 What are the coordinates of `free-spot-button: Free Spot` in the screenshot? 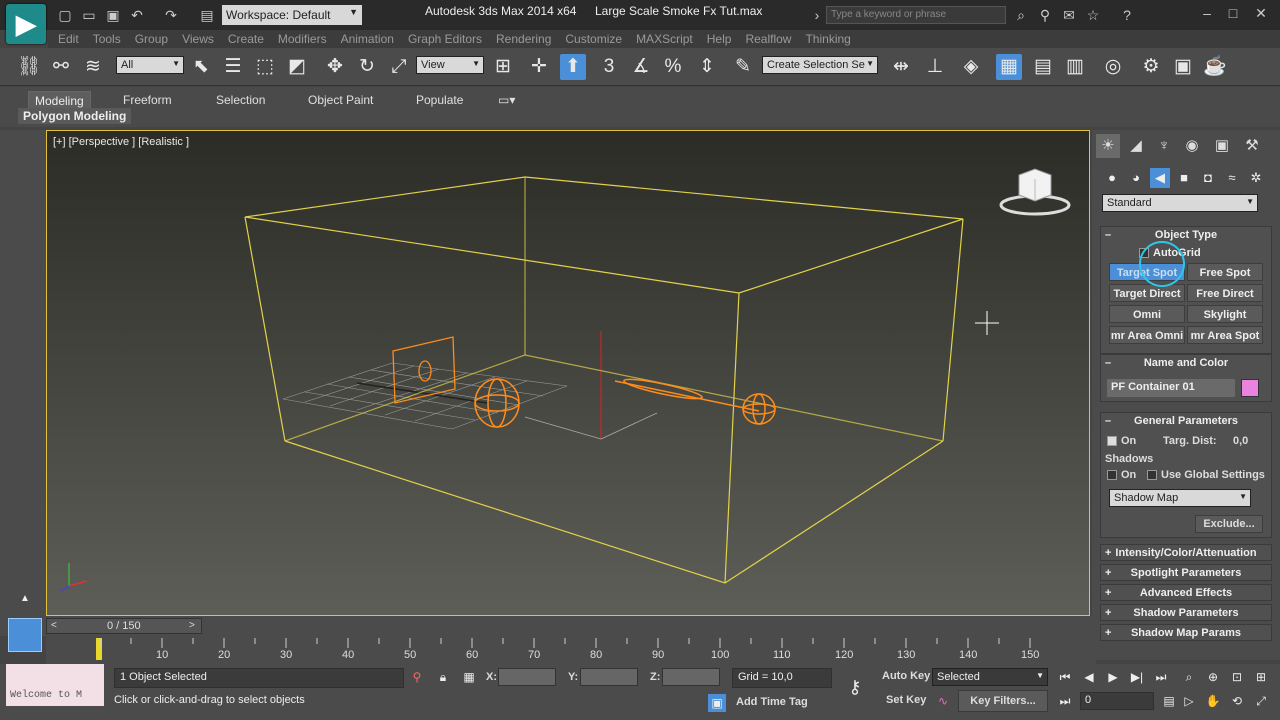 It's located at (1225, 272).